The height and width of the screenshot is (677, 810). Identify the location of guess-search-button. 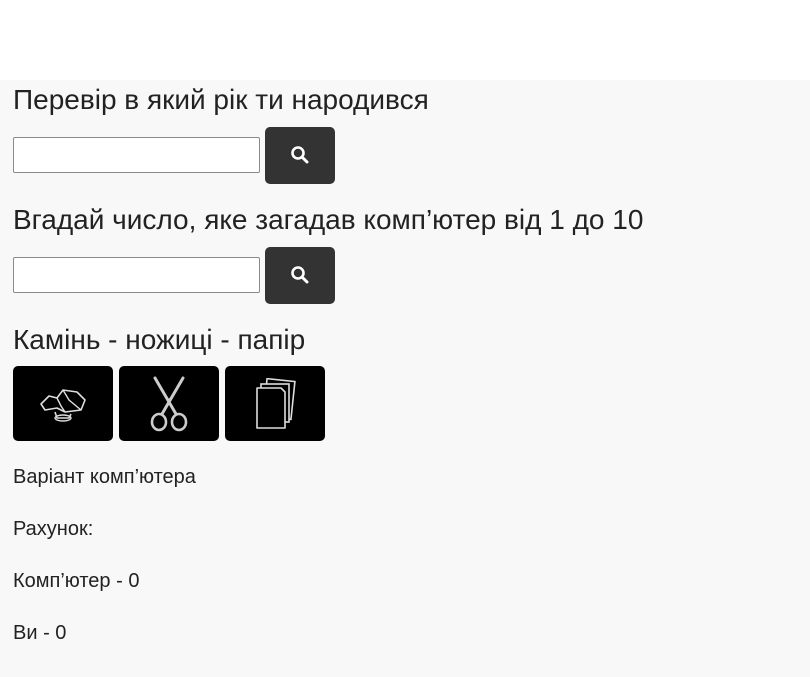
(300, 275).